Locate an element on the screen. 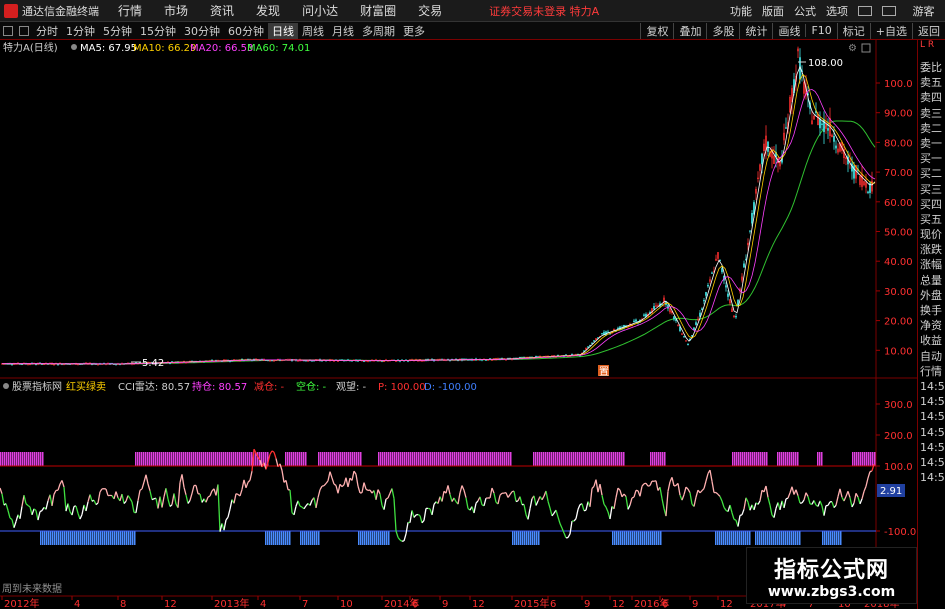  side-item: 现价 is located at coordinates (931, 234).